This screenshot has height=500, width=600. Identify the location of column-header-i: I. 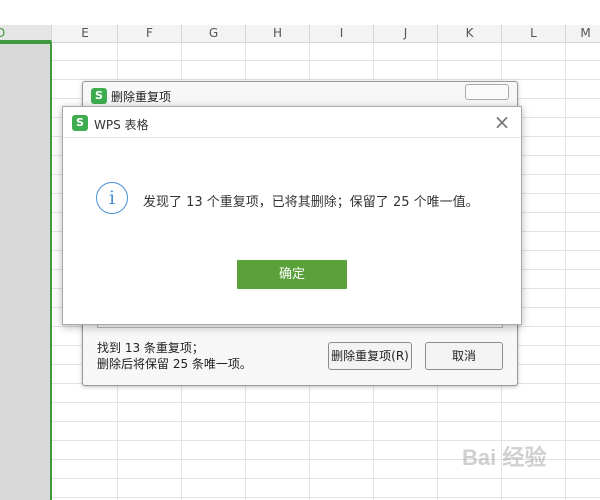
(342, 33).